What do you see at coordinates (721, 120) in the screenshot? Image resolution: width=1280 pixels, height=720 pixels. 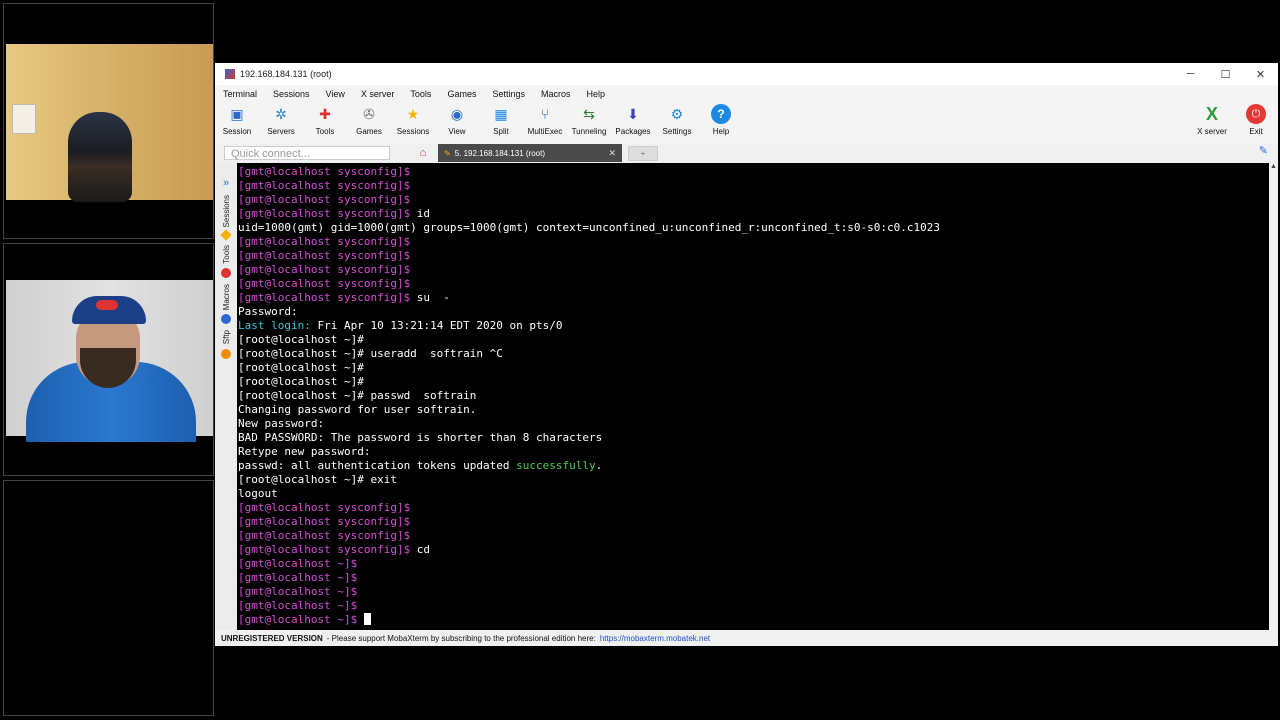 I see `help-button: ? Help` at bounding box center [721, 120].